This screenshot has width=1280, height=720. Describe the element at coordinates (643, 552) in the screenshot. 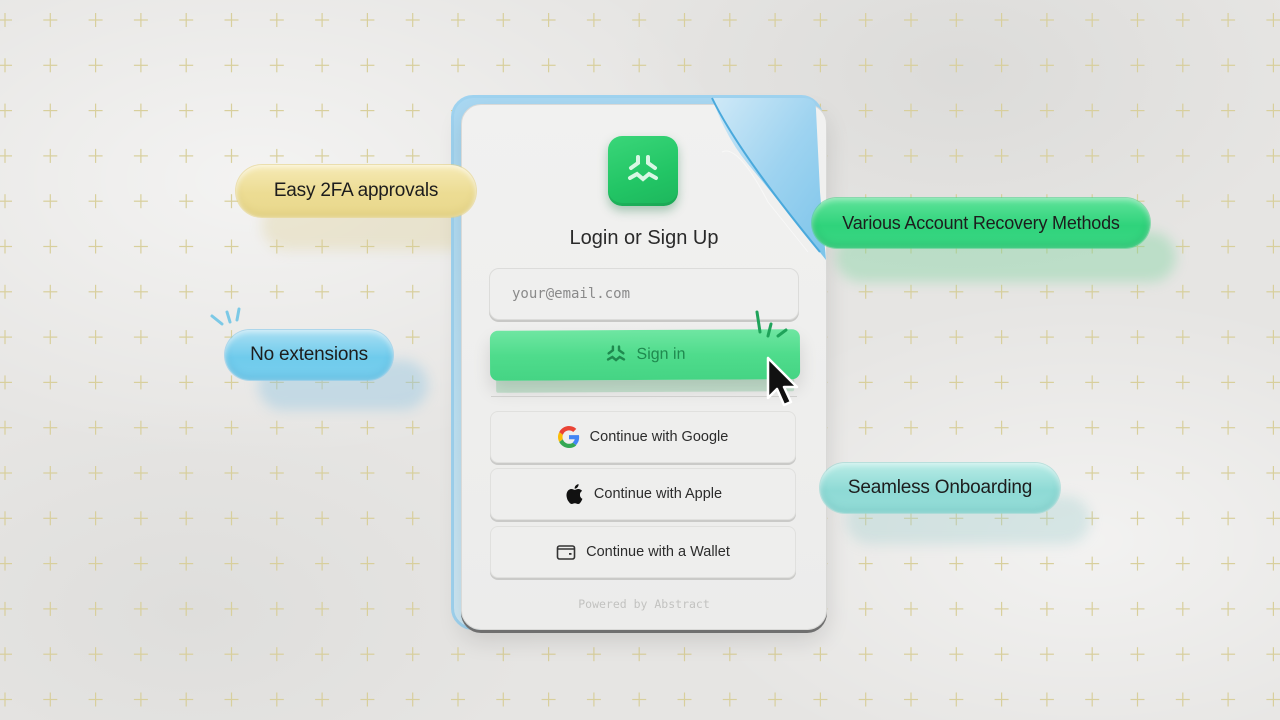

I see `continue-with-wallet-button: Continue with a Wallet` at that location.